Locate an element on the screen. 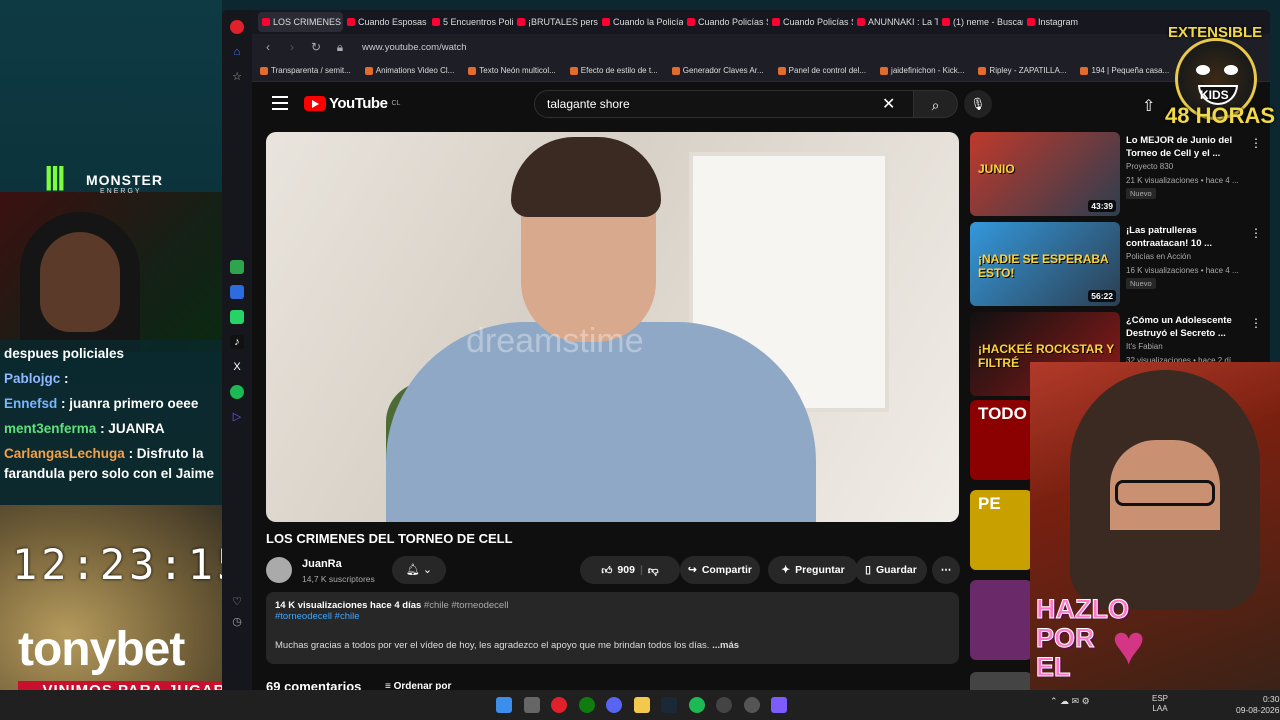  forward-icon: › is located at coordinates (292, 47).